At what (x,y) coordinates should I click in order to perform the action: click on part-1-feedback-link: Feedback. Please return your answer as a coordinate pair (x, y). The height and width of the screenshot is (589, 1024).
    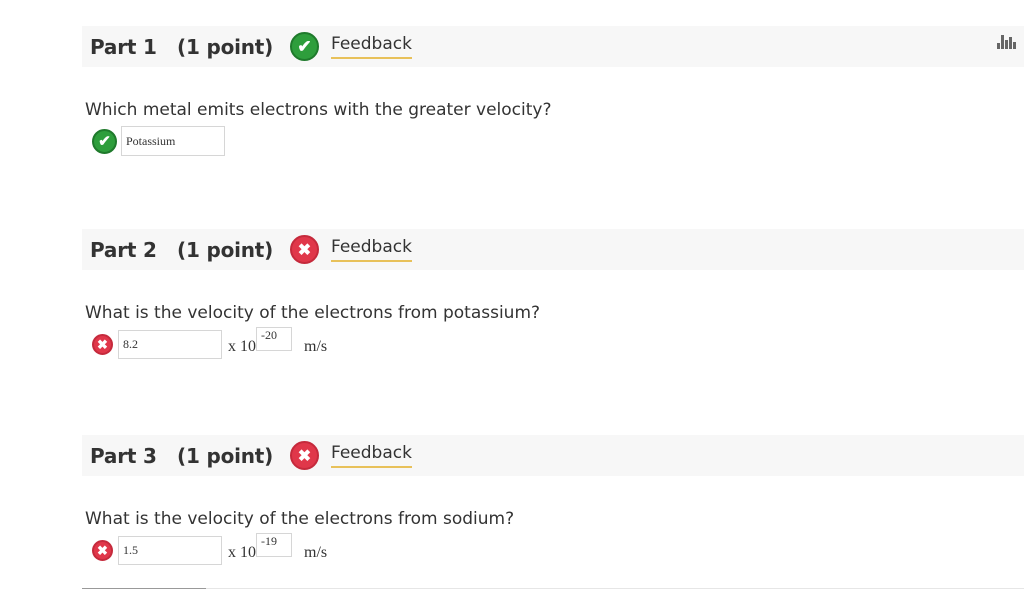
    Looking at the image, I should click on (371, 46).